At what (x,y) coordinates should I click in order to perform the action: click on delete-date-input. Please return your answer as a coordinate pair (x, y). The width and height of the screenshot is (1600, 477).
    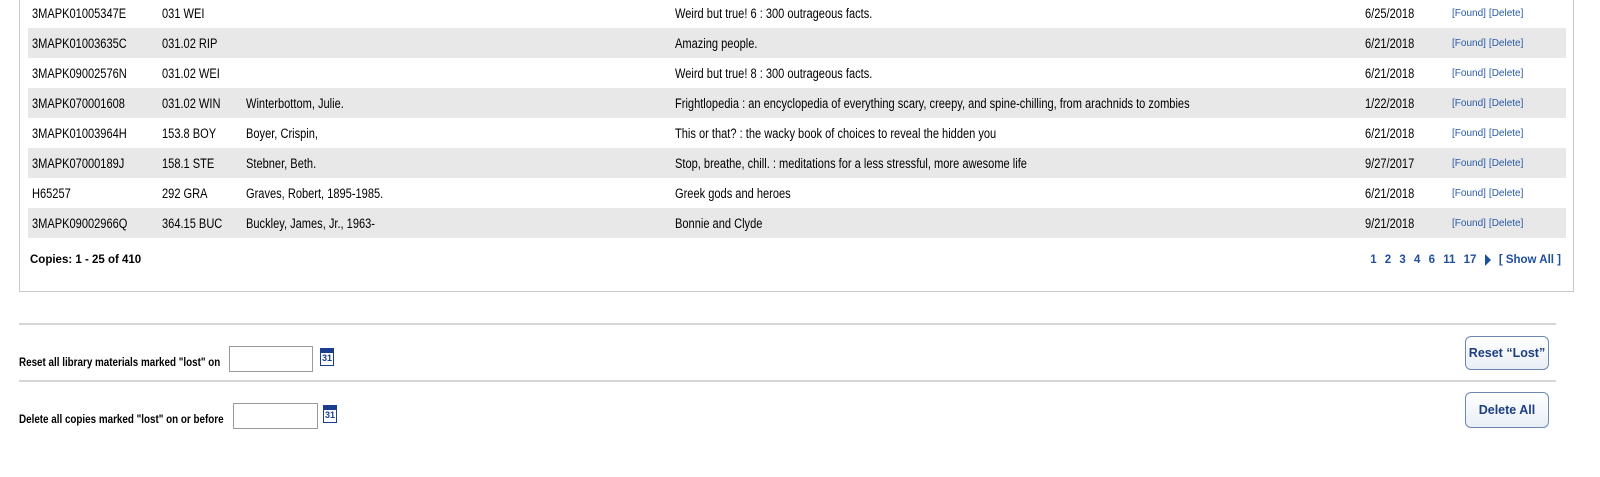
    Looking at the image, I should click on (275, 416).